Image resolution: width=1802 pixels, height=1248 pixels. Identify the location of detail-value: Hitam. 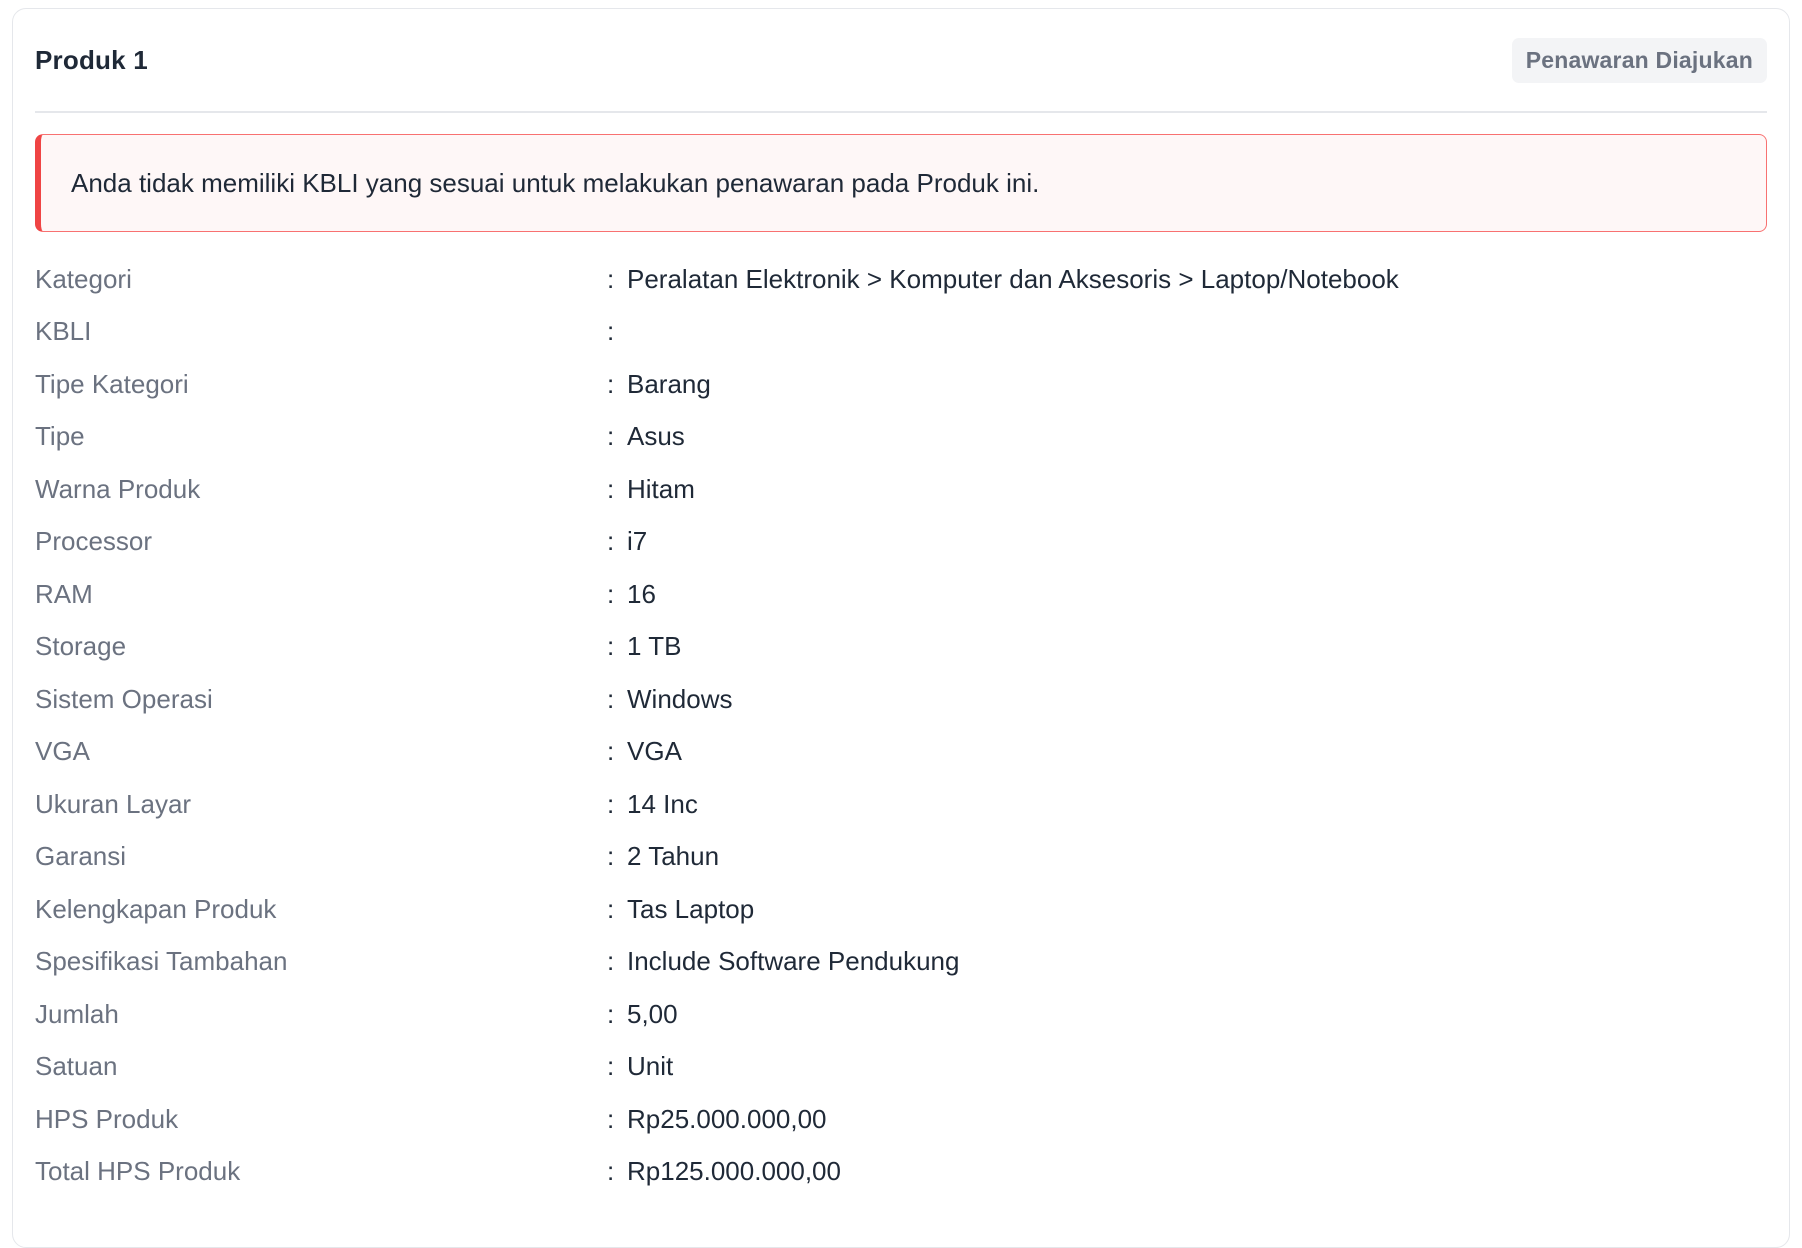
(661, 488).